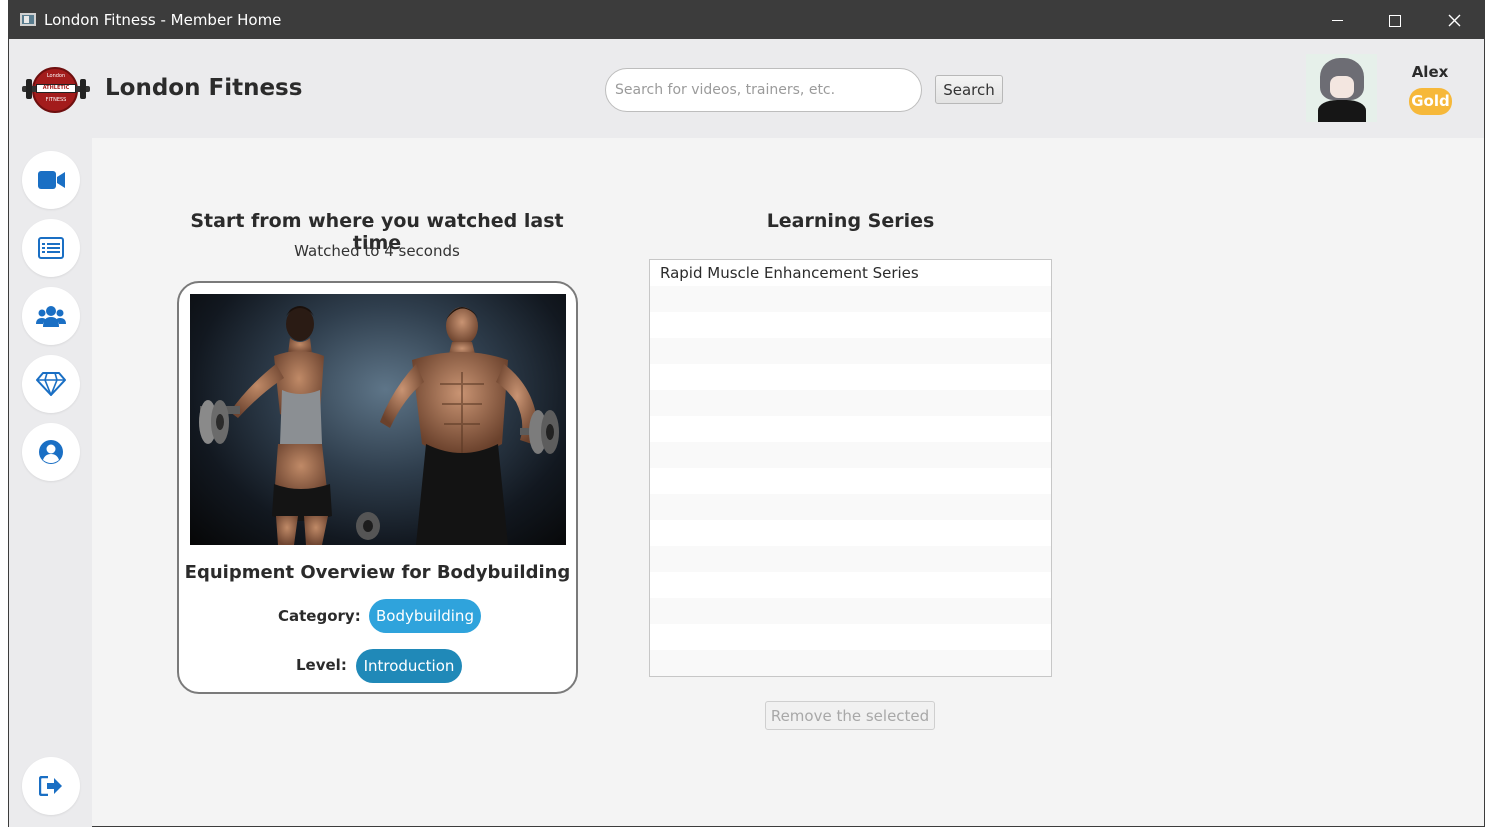 The height and width of the screenshot is (835, 1493). Describe the element at coordinates (969, 89) in the screenshot. I see `search-button: Search` at that location.